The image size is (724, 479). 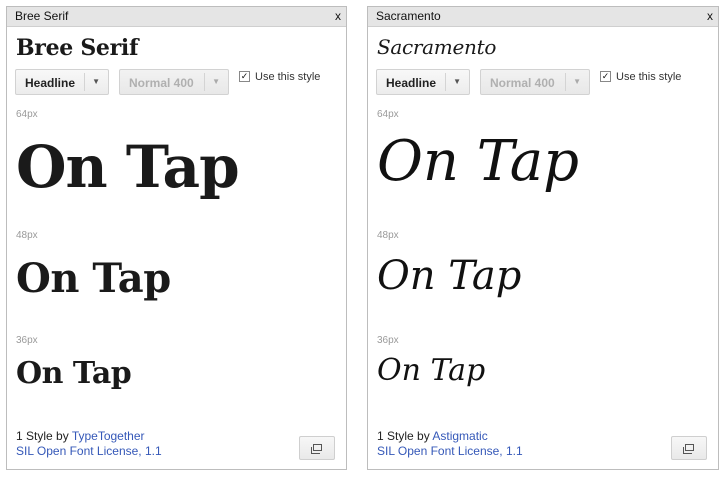 I want to click on style-credit: 1 Style by Astigmatic, so click(x=450, y=436).